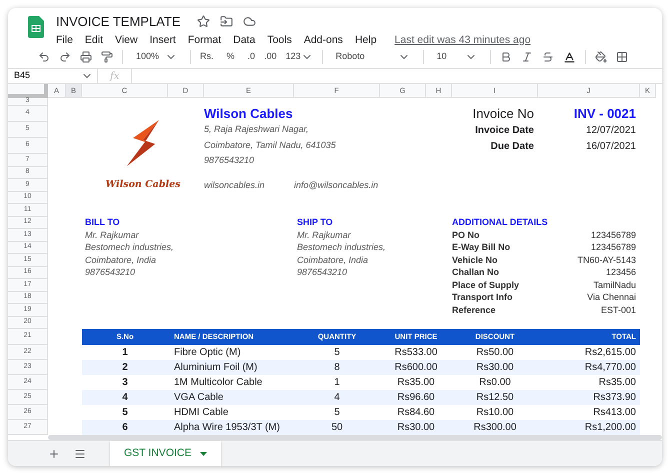 The image size is (670, 474). What do you see at coordinates (333, 260) in the screenshot?
I see `ship-to-line: Coimbatore, India` at bounding box center [333, 260].